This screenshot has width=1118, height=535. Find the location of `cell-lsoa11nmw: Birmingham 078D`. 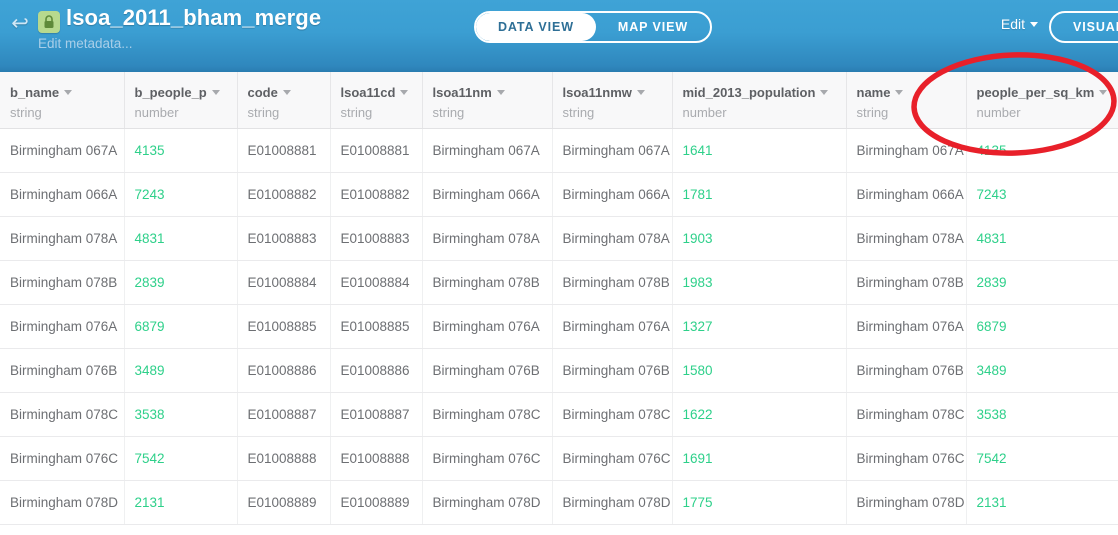

cell-lsoa11nmw: Birmingham 078D is located at coordinates (612, 502).